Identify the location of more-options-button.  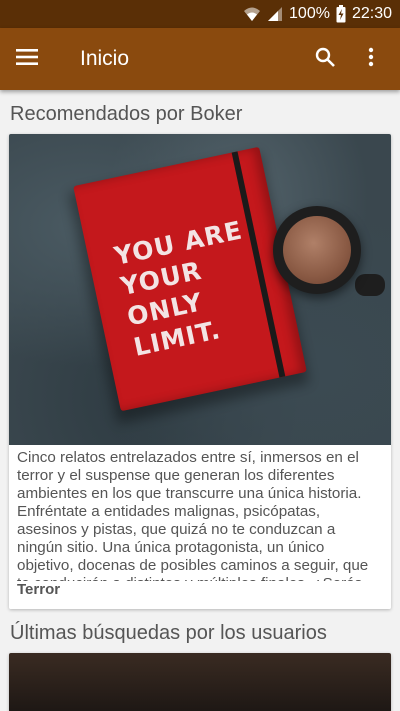
(371, 59).